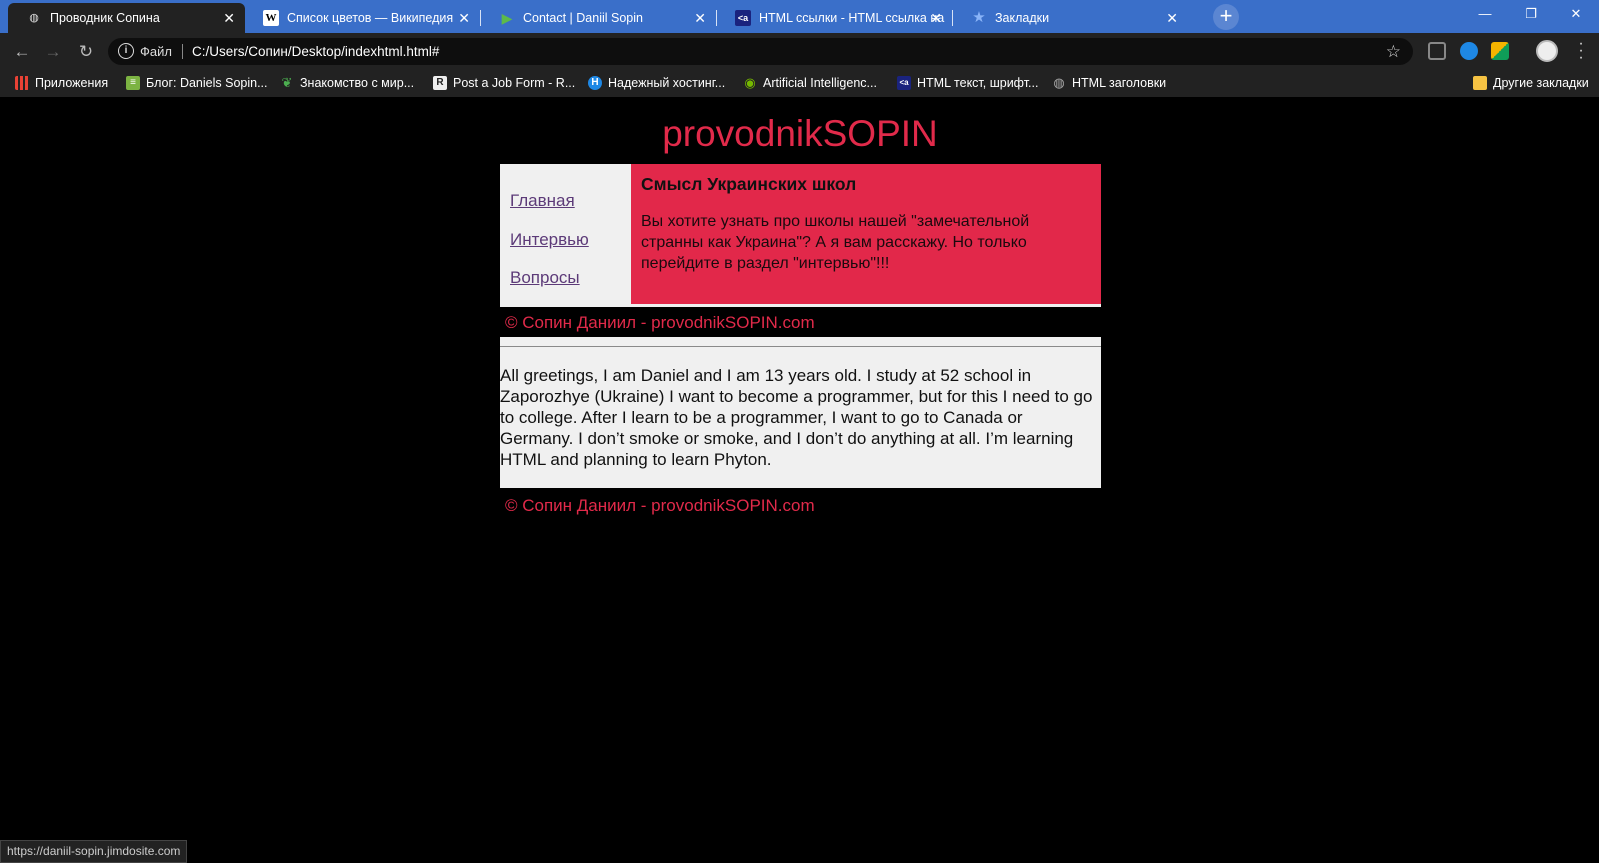 This screenshot has height=863, width=1599. What do you see at coordinates (660, 505) in the screenshot?
I see `footer-copyright-bottom: © Сопин Даниил - provodnikSOPIN.com` at bounding box center [660, 505].